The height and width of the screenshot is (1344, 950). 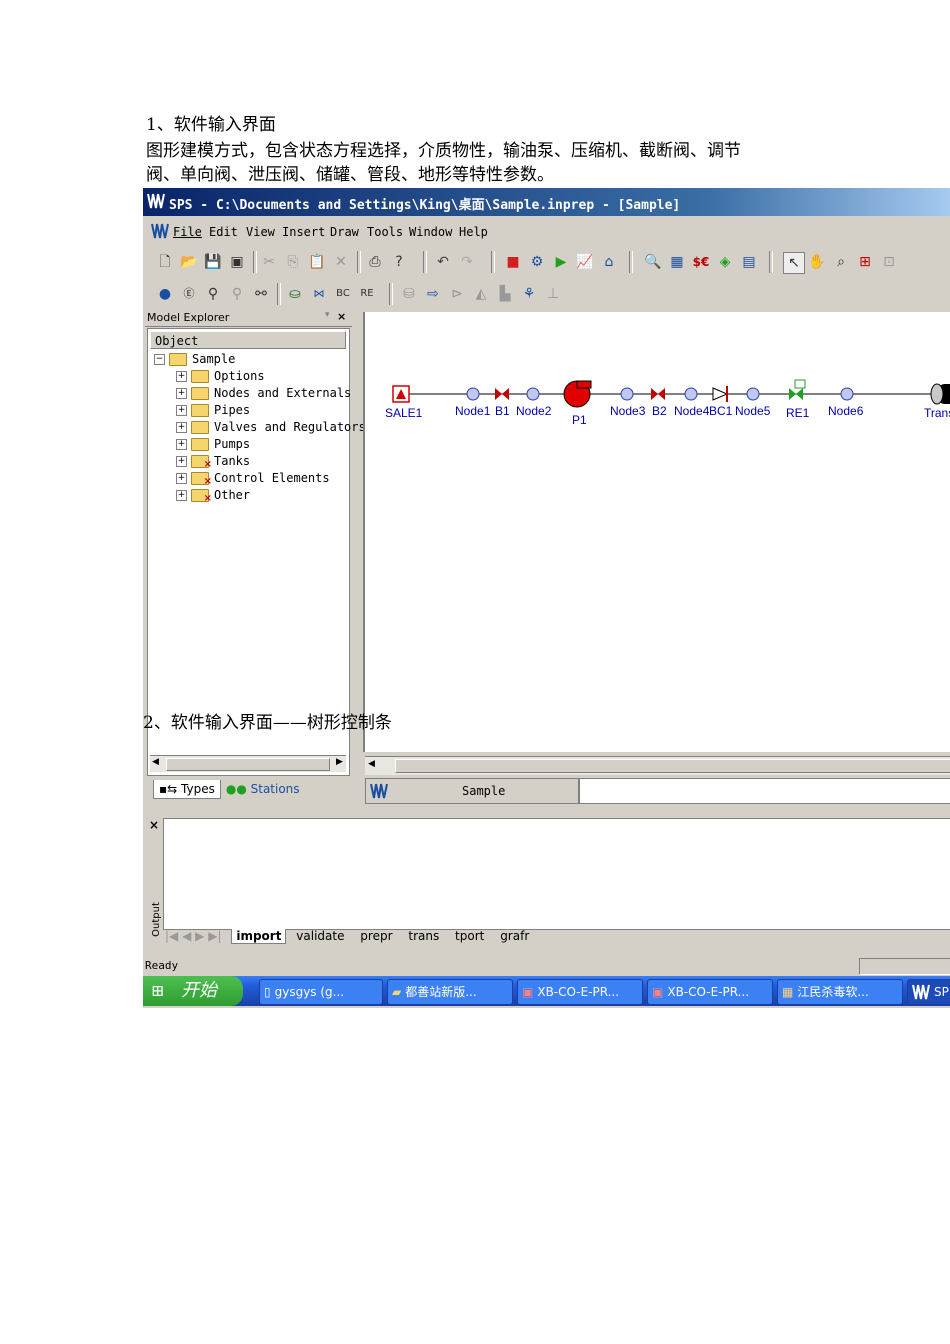 I want to click on tab-validate: validate, so click(x=320, y=936).